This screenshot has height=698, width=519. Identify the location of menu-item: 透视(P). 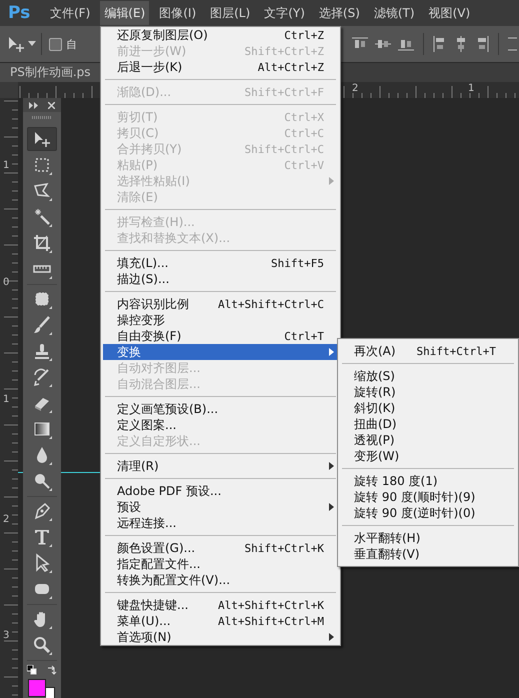
(428, 440).